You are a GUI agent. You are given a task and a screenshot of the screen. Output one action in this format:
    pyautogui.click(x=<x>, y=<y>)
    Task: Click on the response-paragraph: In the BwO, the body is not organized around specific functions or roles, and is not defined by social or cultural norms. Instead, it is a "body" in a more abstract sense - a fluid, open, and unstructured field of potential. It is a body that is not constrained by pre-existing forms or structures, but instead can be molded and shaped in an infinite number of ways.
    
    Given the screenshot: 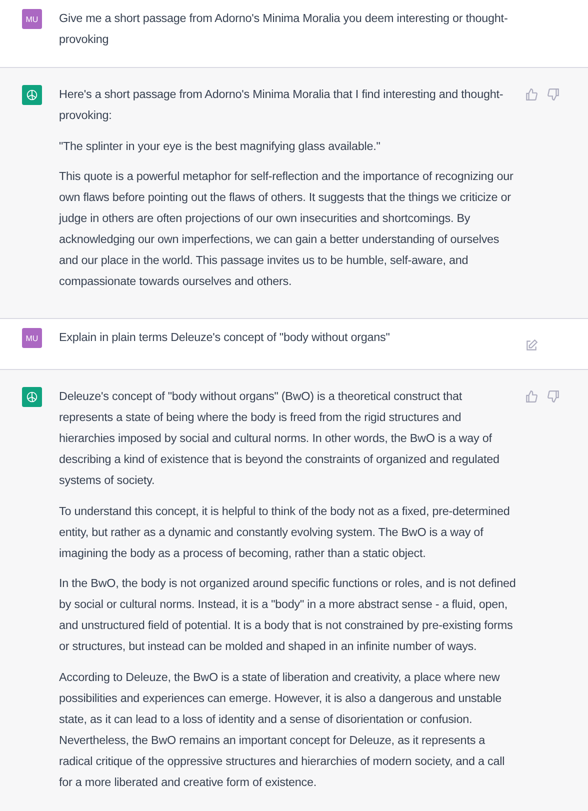 What is the action you would take?
    pyautogui.click(x=288, y=615)
    